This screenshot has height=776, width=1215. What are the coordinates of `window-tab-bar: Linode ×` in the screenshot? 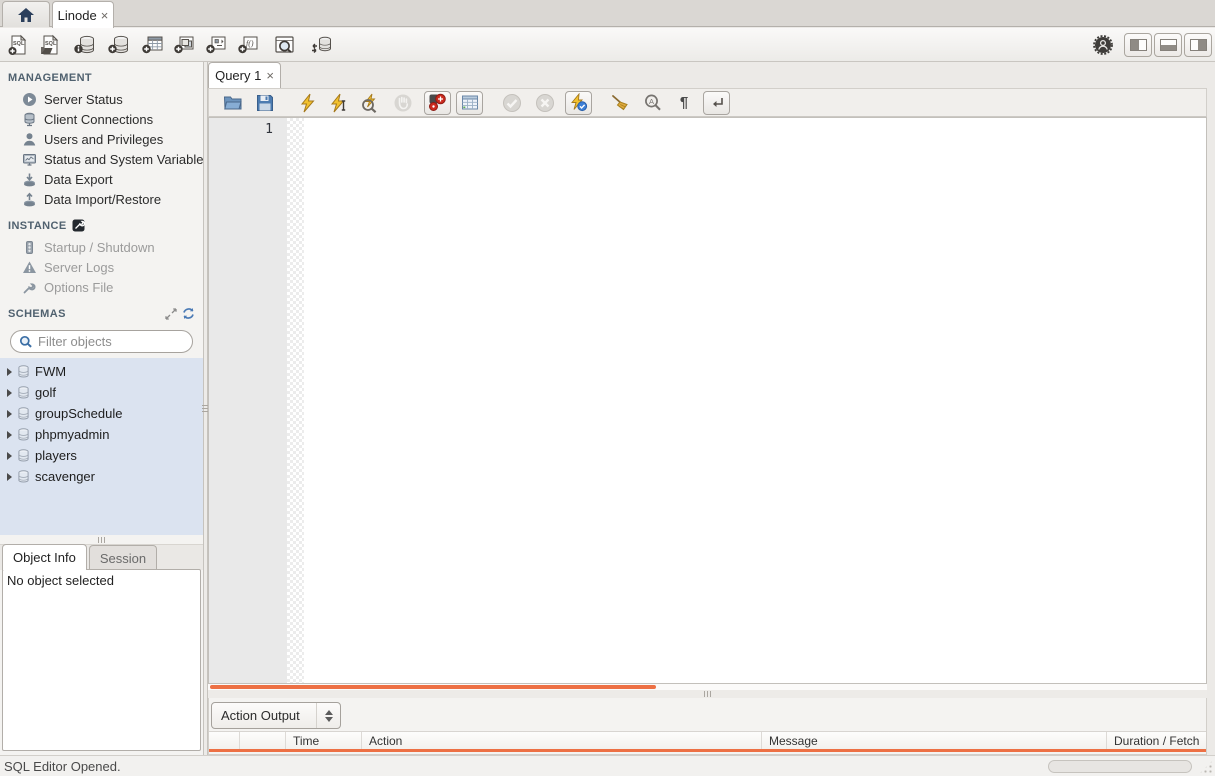 It's located at (607, 14).